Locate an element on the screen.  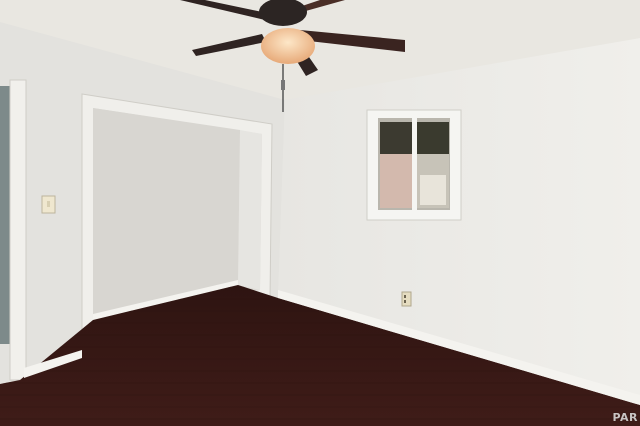
window-icon is located at coordinates (414, 165).